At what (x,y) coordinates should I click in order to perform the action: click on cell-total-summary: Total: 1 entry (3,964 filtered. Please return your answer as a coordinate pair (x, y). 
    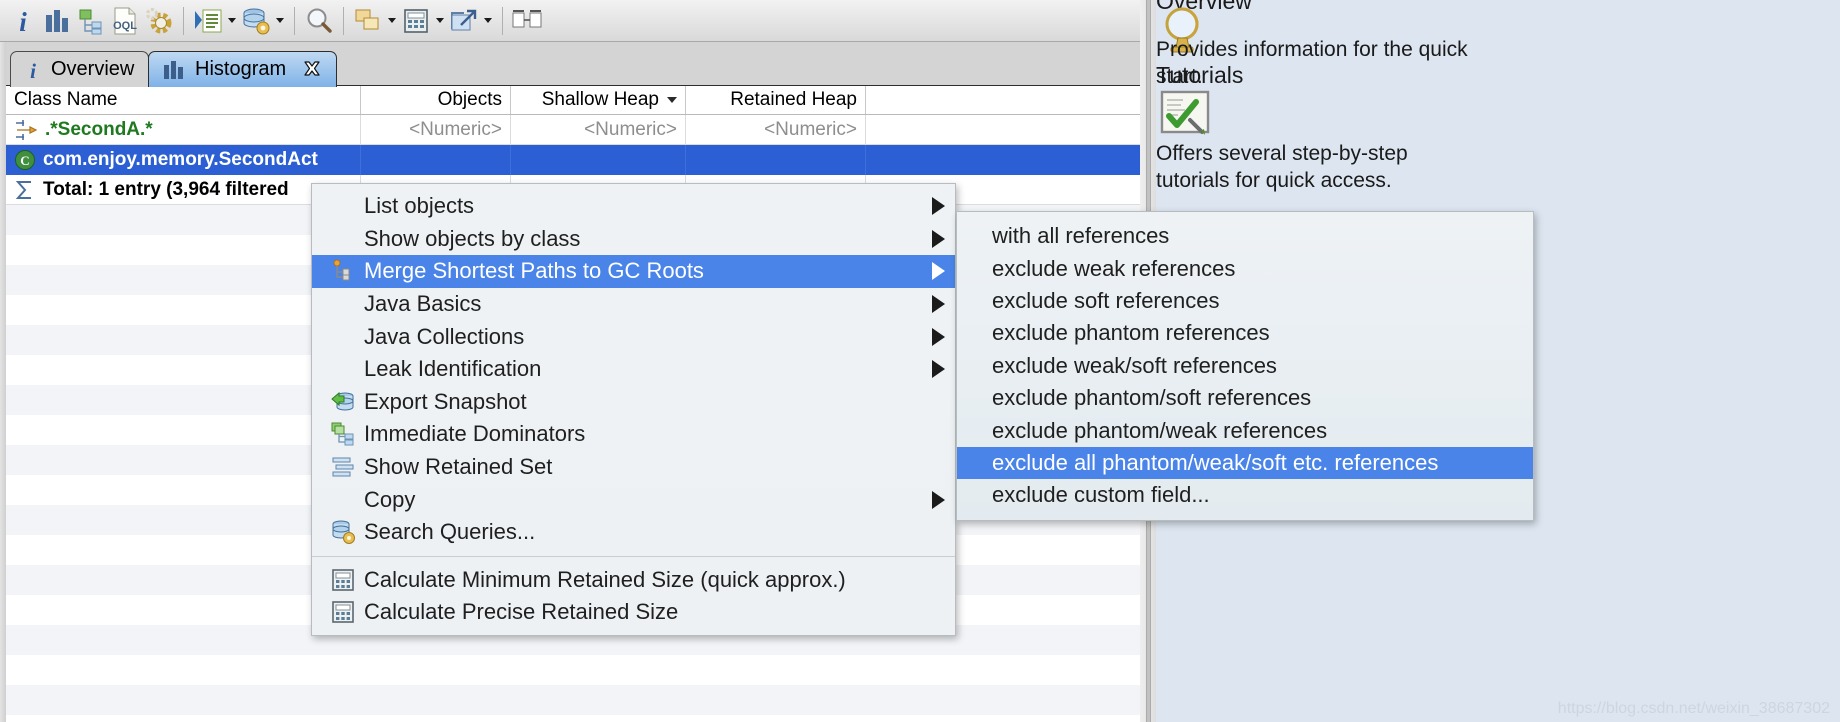
    Looking at the image, I should click on (183, 189).